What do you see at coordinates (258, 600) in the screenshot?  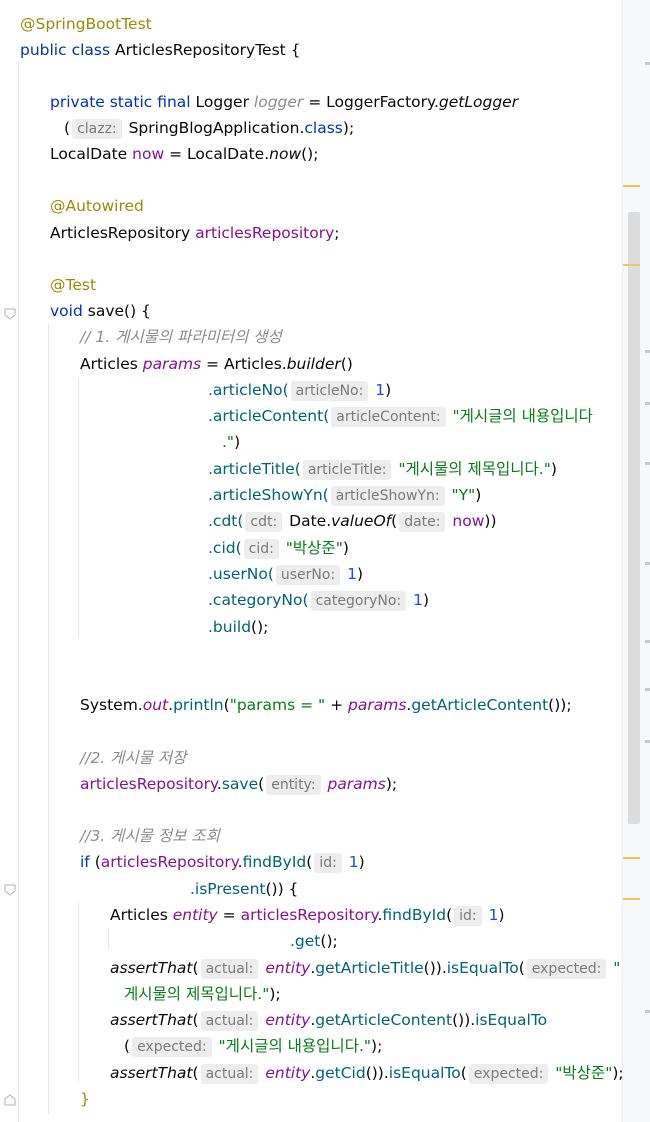 I see `method-call: .categoryNo(` at bounding box center [258, 600].